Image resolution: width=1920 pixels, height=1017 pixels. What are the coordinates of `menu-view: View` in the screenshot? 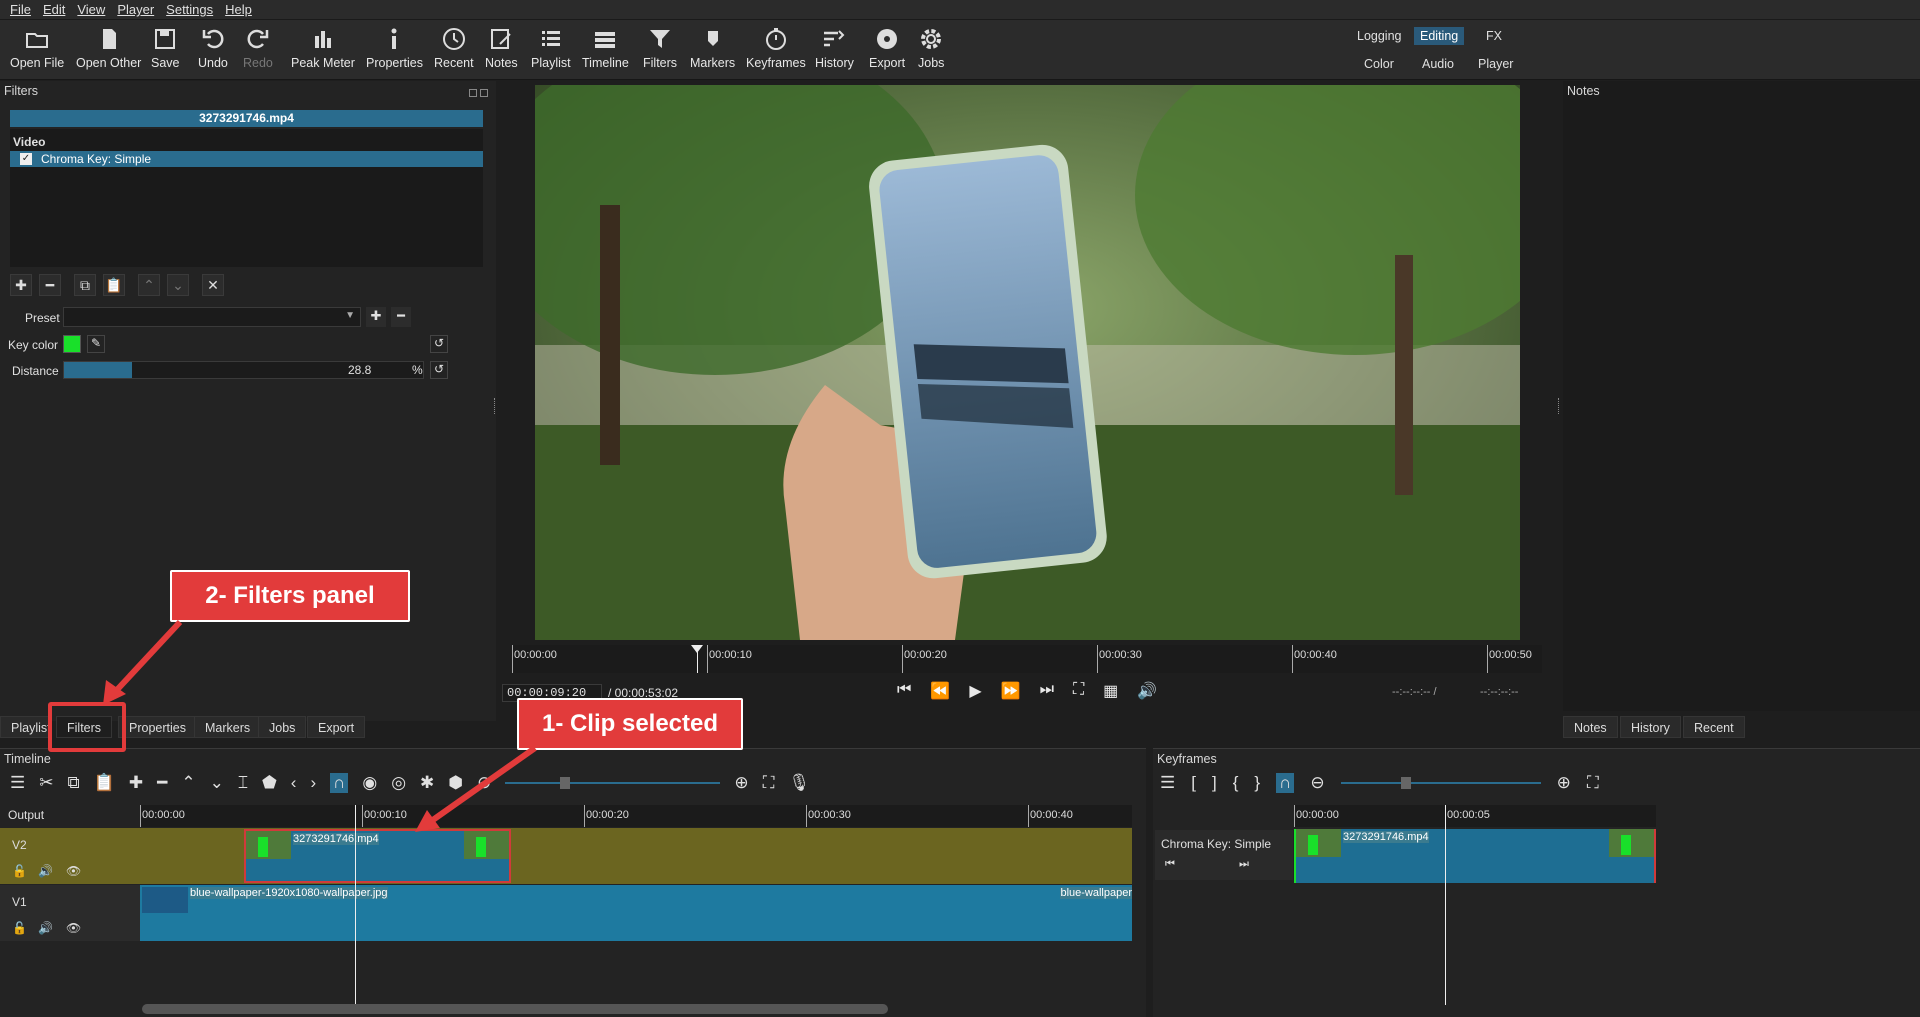 It's located at (91, 9).